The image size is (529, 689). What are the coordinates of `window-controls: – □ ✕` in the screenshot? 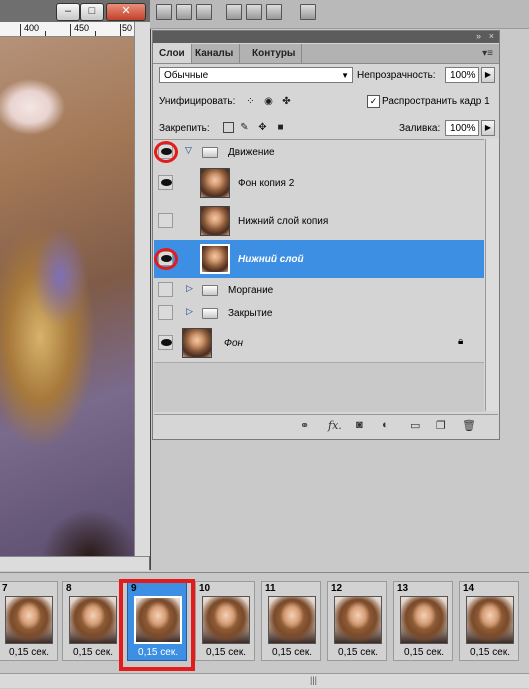 It's located at (101, 12).